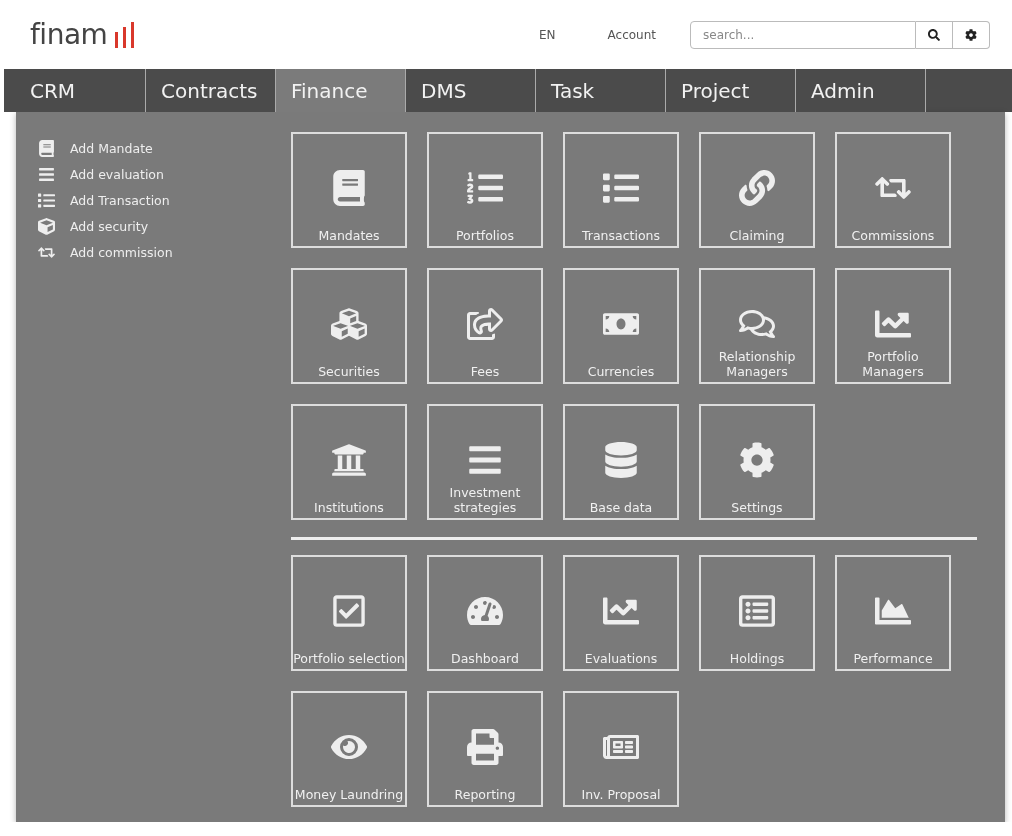  I want to click on bank-building-icon, so click(349, 460).